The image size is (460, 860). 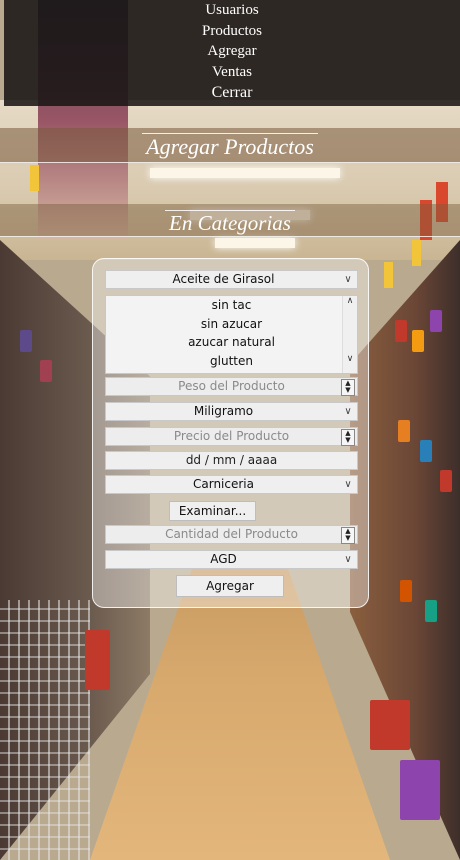 What do you see at coordinates (232, 10) in the screenshot?
I see `nav-link-usuarios: Usuarios` at bounding box center [232, 10].